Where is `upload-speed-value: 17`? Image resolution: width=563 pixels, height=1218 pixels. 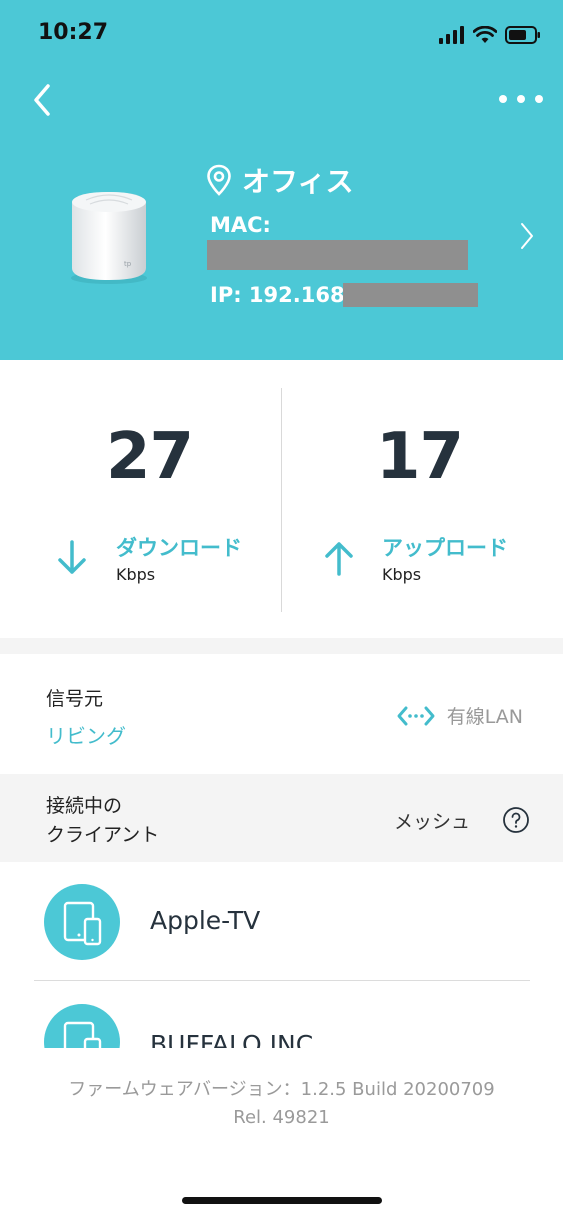
upload-speed-value: 17 is located at coordinates (420, 457).